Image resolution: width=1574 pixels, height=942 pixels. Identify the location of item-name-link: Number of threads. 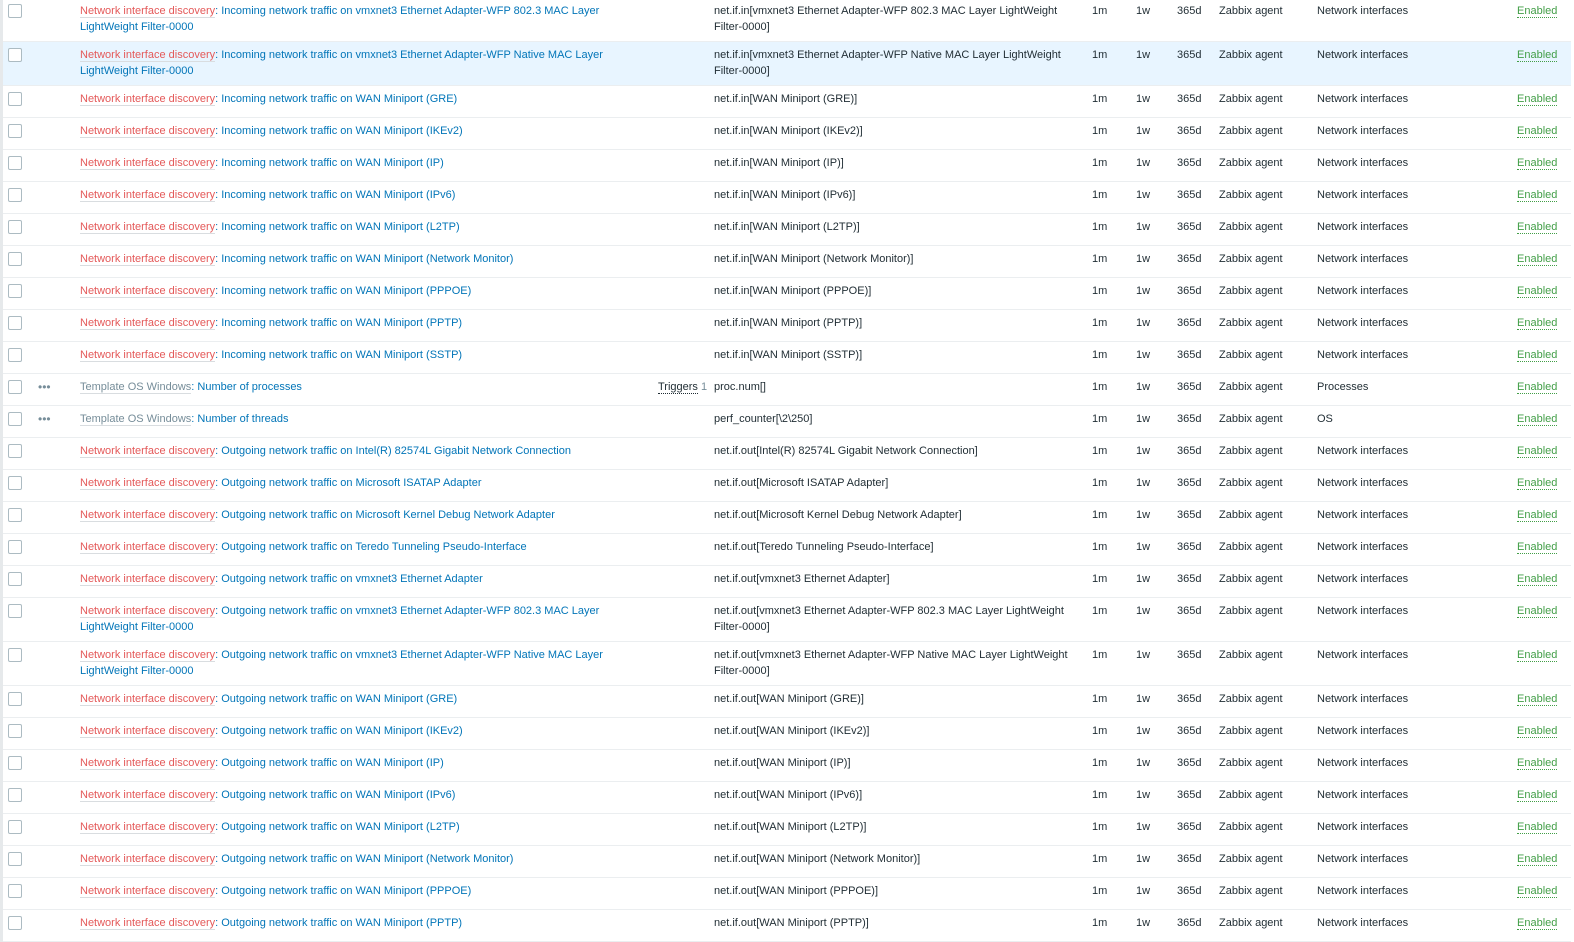
(242, 419).